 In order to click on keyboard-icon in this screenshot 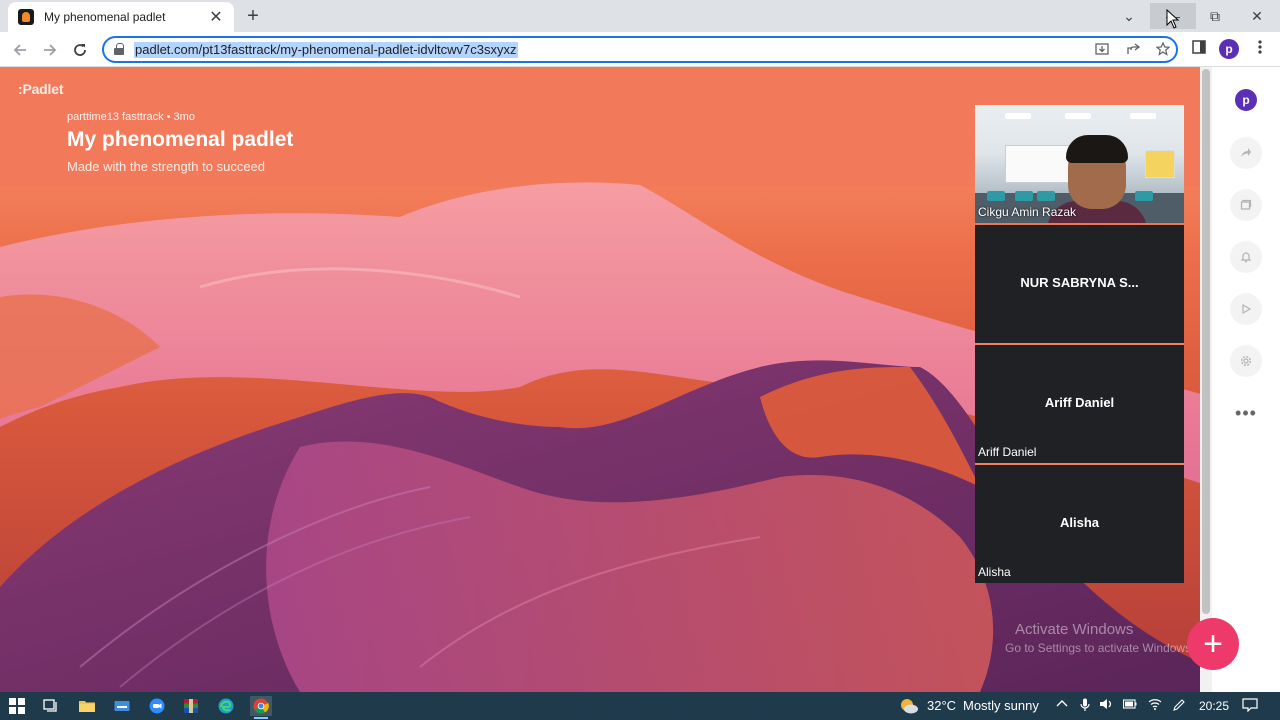, I will do `click(122, 706)`.